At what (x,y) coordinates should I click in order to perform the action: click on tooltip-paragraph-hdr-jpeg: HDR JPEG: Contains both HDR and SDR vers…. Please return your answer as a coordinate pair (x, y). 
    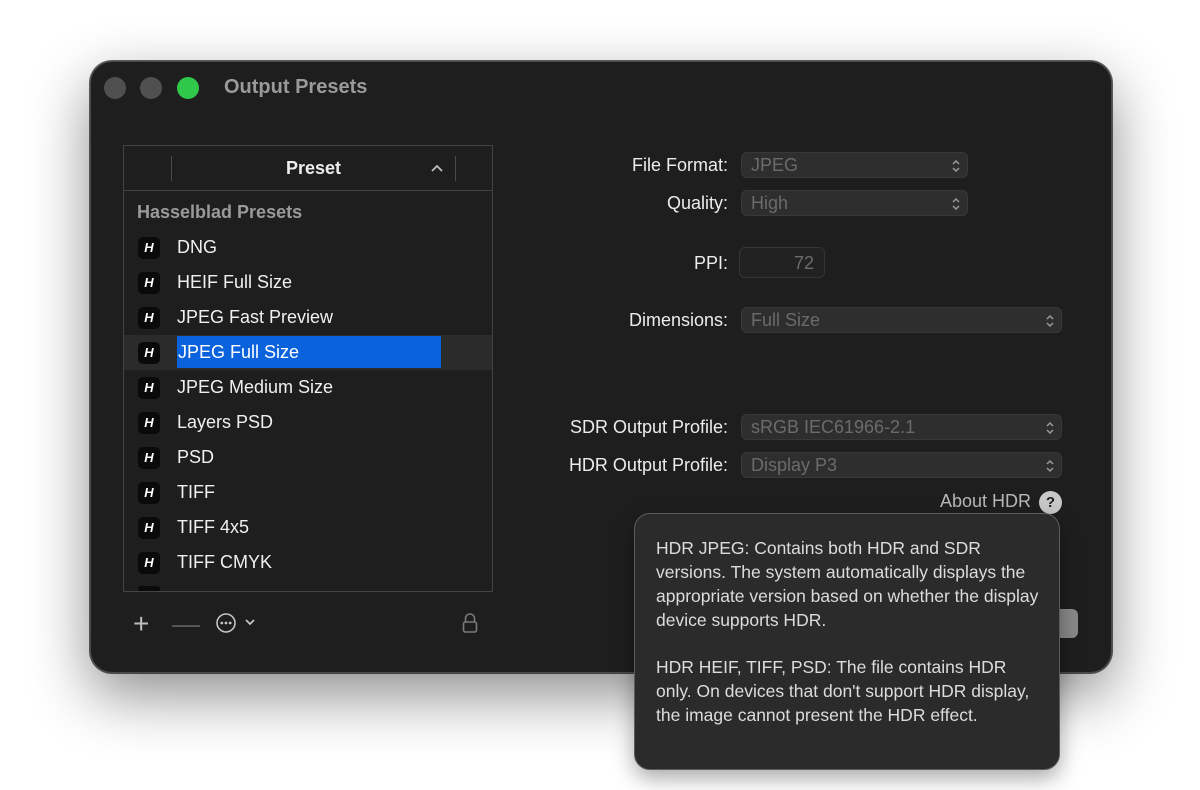
    Looking at the image, I should click on (847, 584).